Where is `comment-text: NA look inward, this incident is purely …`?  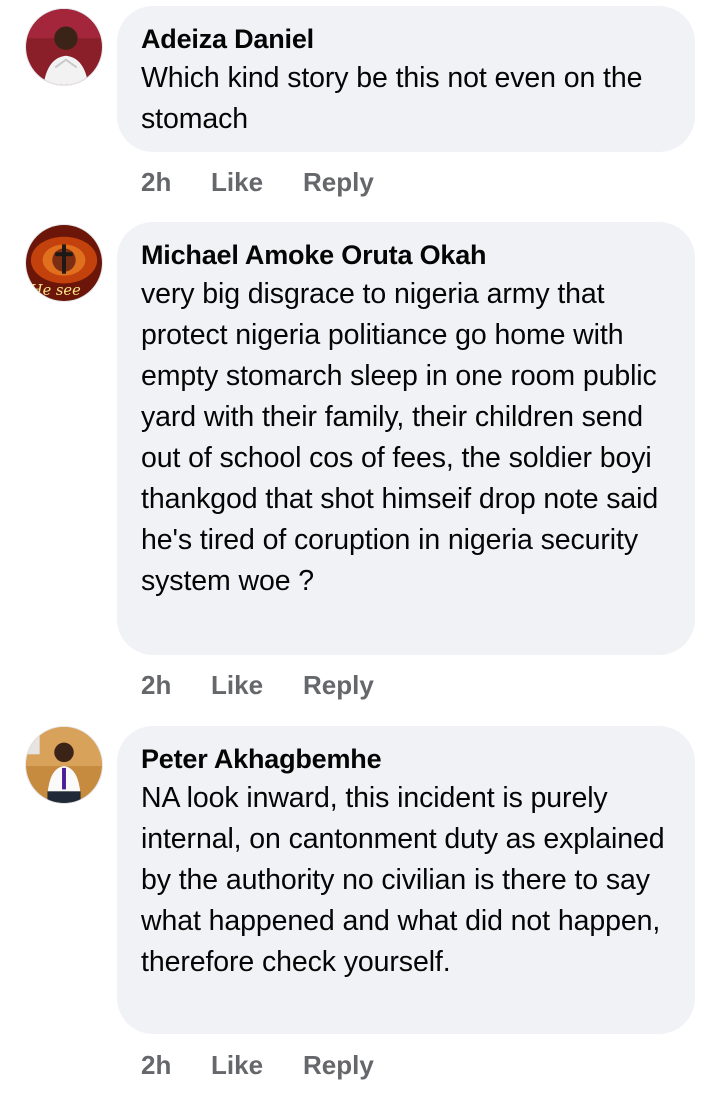
comment-text: NA look inward, this incident is purely … is located at coordinates (403, 880).